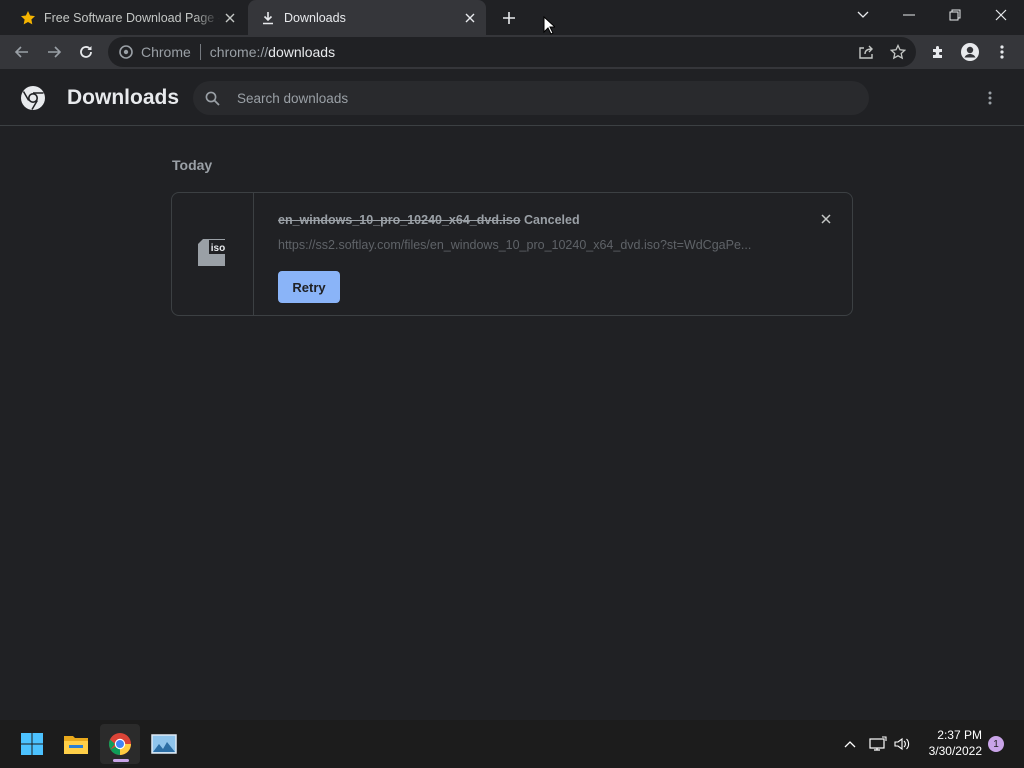  I want to click on system-clock: 2:37 PM 3/30/2022, so click(951, 743).